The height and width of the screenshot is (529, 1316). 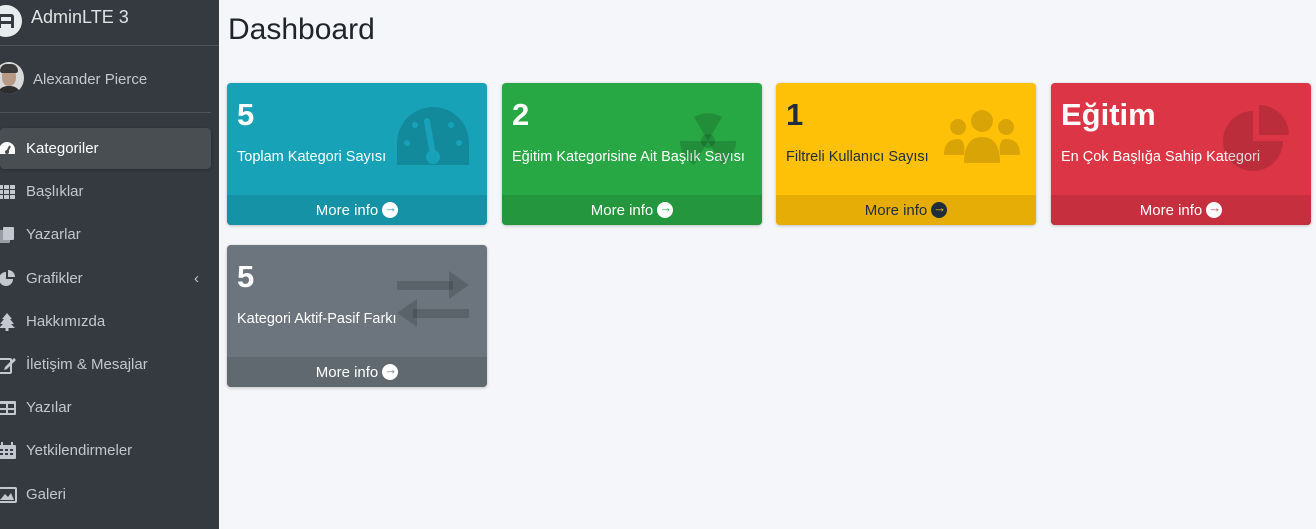 What do you see at coordinates (62, 148) in the screenshot?
I see `sidebar-item-label: Kategoriler` at bounding box center [62, 148].